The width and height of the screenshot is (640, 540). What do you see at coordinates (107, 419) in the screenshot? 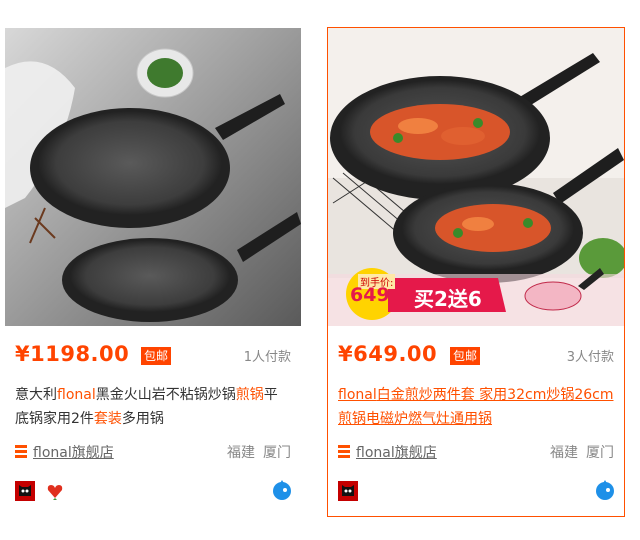
I see `title-keyword: 套装` at bounding box center [107, 419].